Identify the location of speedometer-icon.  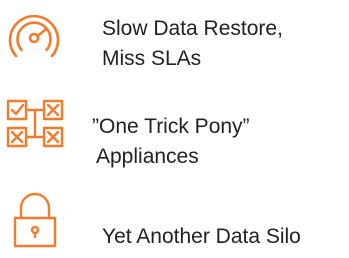
(34, 36).